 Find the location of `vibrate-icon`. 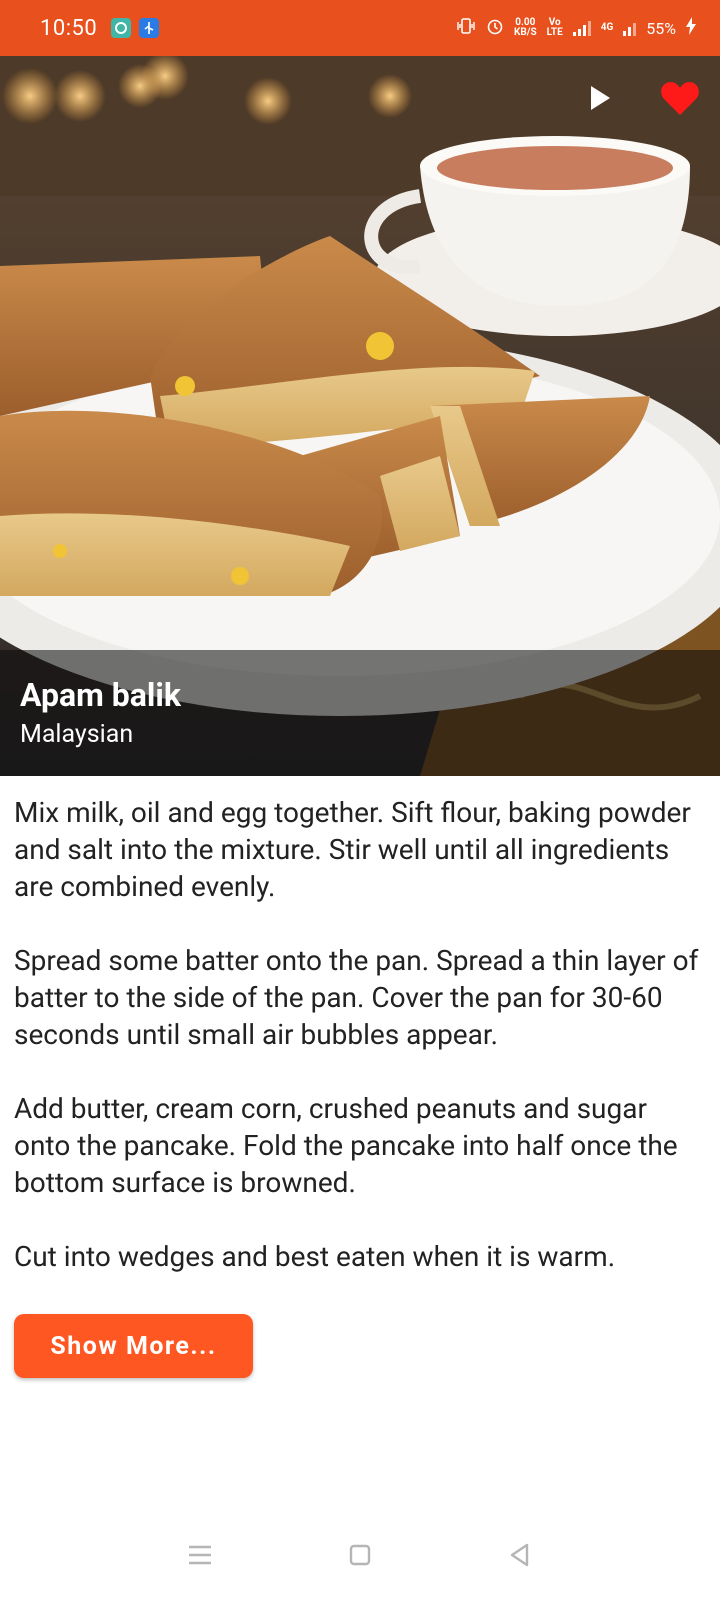

vibrate-icon is located at coordinates (466, 28).